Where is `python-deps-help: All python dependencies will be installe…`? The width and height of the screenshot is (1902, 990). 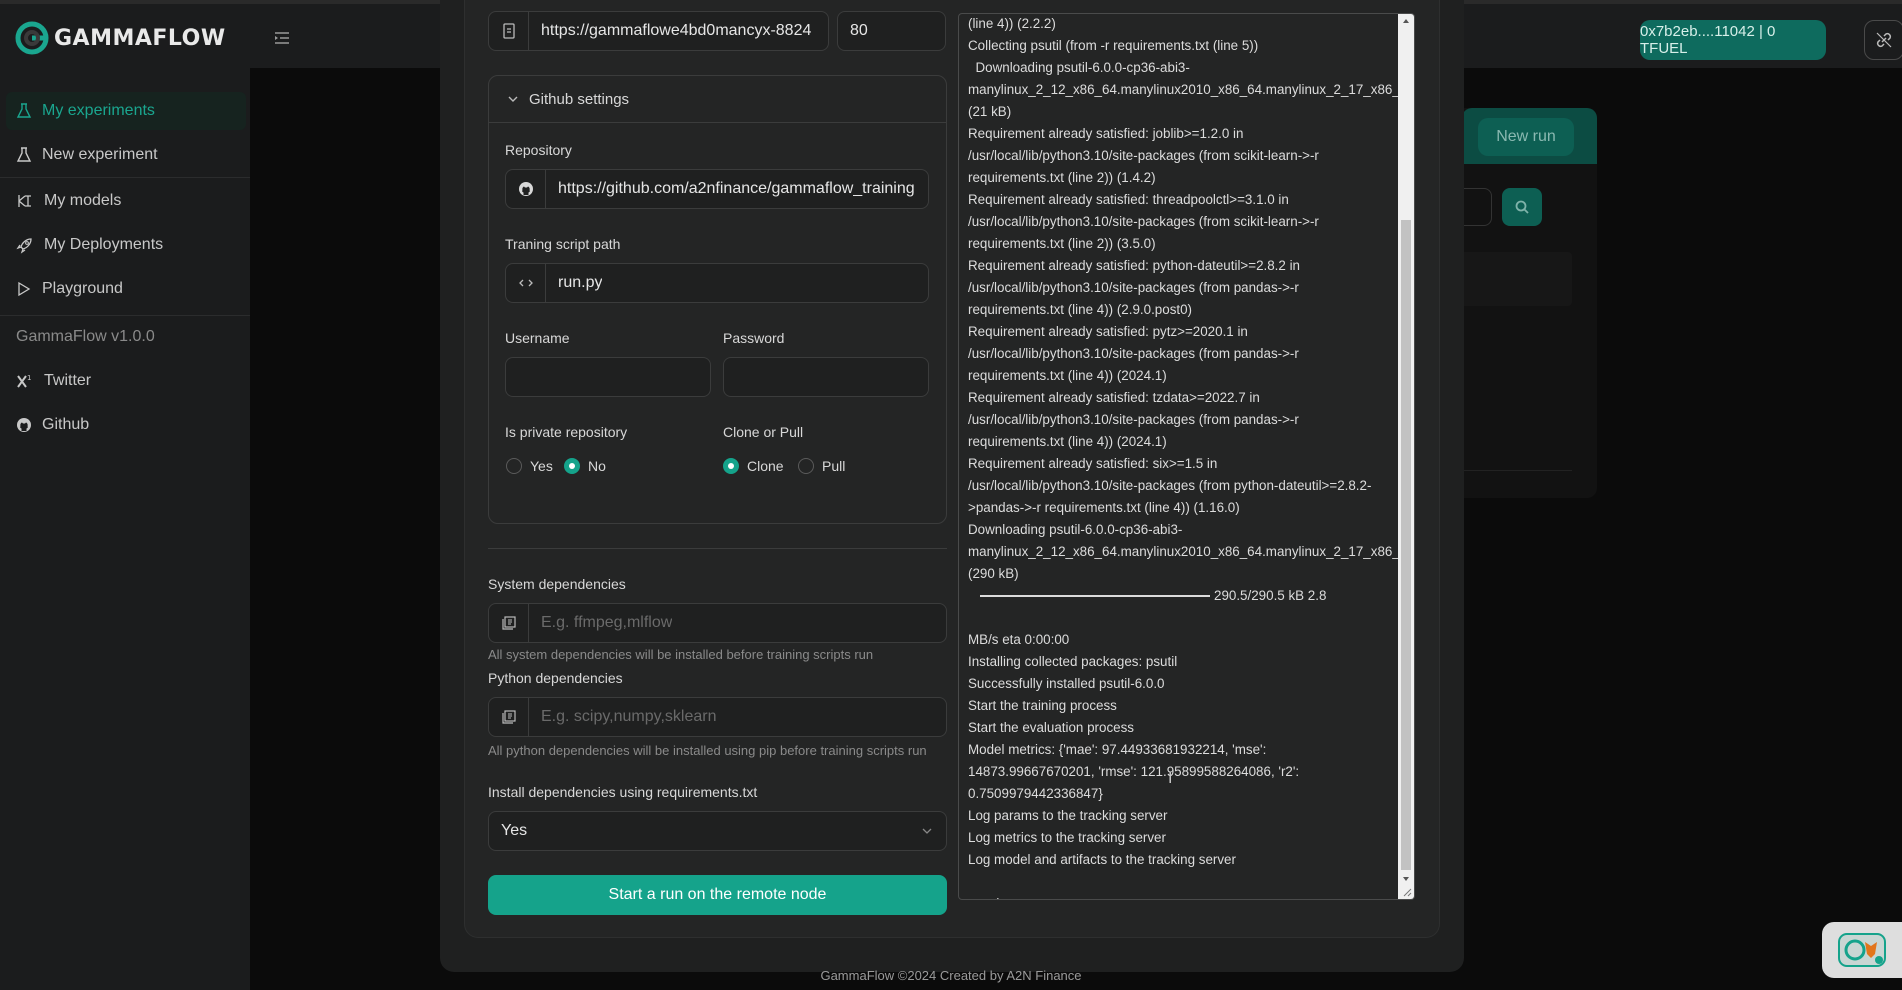 python-deps-help: All python dependencies will be installe… is located at coordinates (707, 750).